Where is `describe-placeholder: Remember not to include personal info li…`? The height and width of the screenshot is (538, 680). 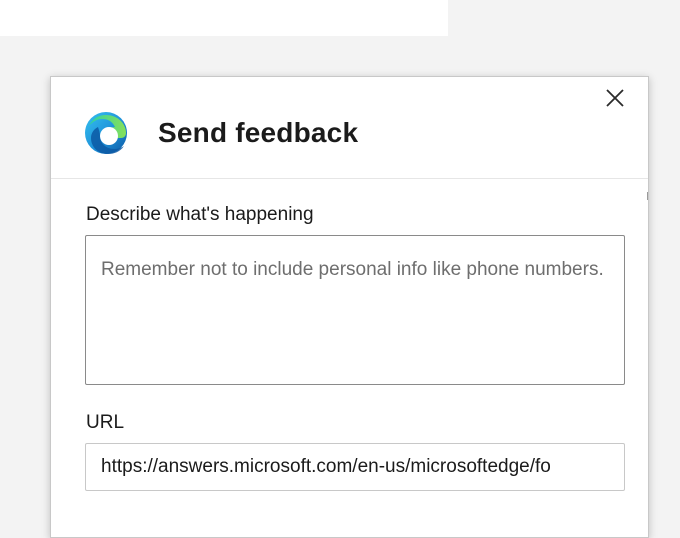
describe-placeholder: Remember not to include personal info li… is located at coordinates (352, 269).